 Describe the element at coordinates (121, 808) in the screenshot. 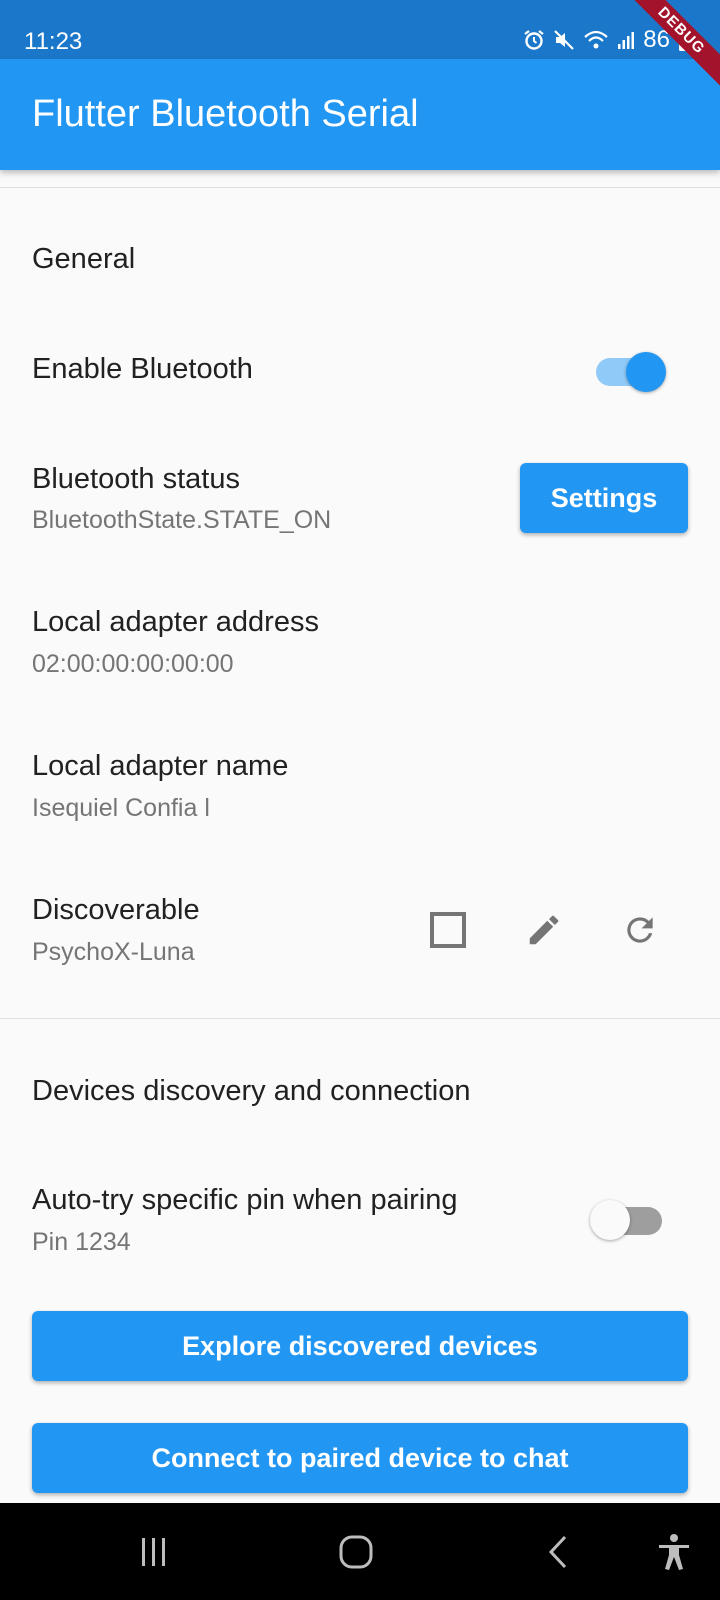

I see `local-name-value: Isequiel Confia l` at that location.